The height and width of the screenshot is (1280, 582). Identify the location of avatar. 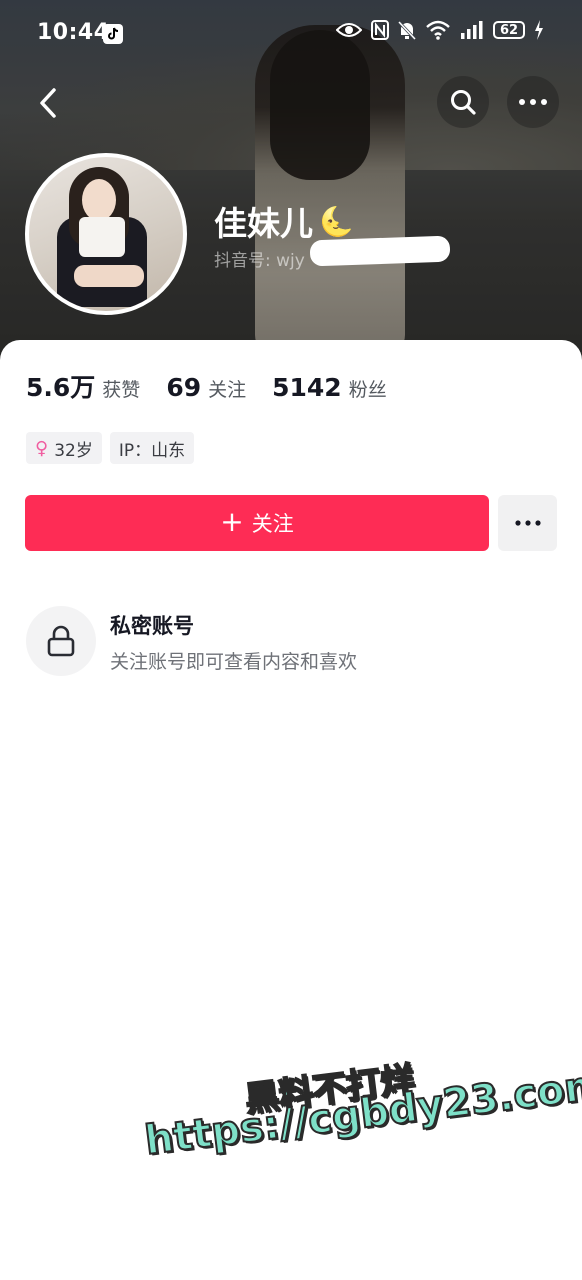
(106, 234).